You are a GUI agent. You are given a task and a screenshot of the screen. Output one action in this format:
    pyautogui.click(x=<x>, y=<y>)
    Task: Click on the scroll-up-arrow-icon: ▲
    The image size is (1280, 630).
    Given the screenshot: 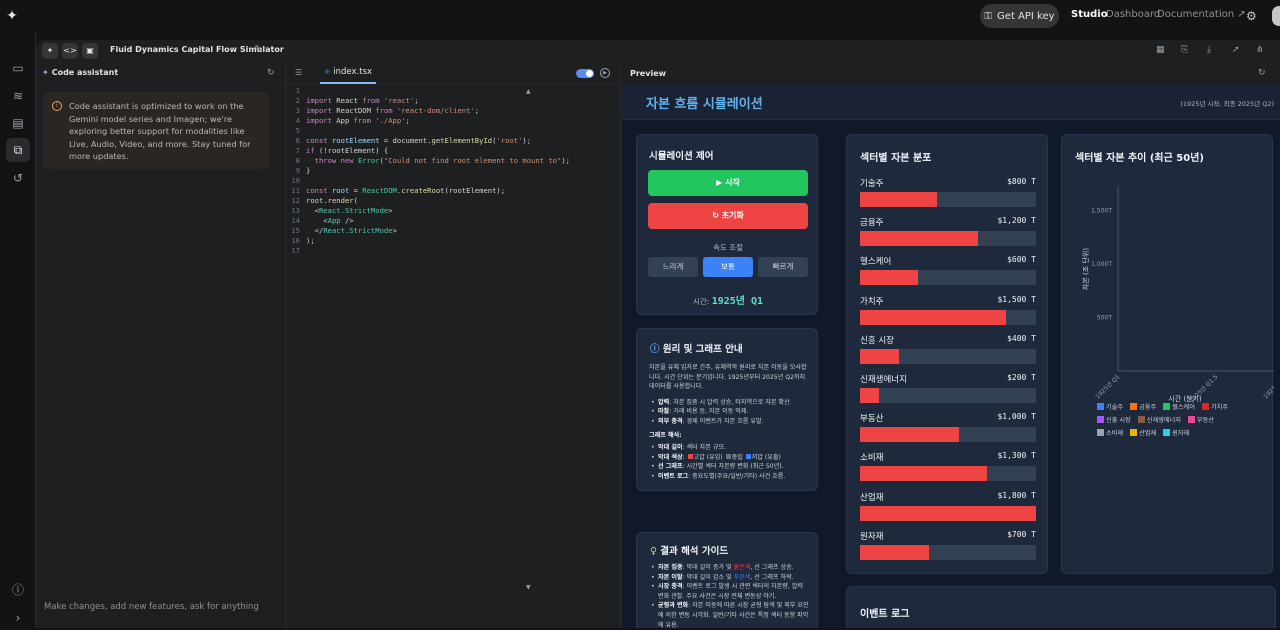 What is the action you would take?
    pyautogui.click(x=528, y=91)
    